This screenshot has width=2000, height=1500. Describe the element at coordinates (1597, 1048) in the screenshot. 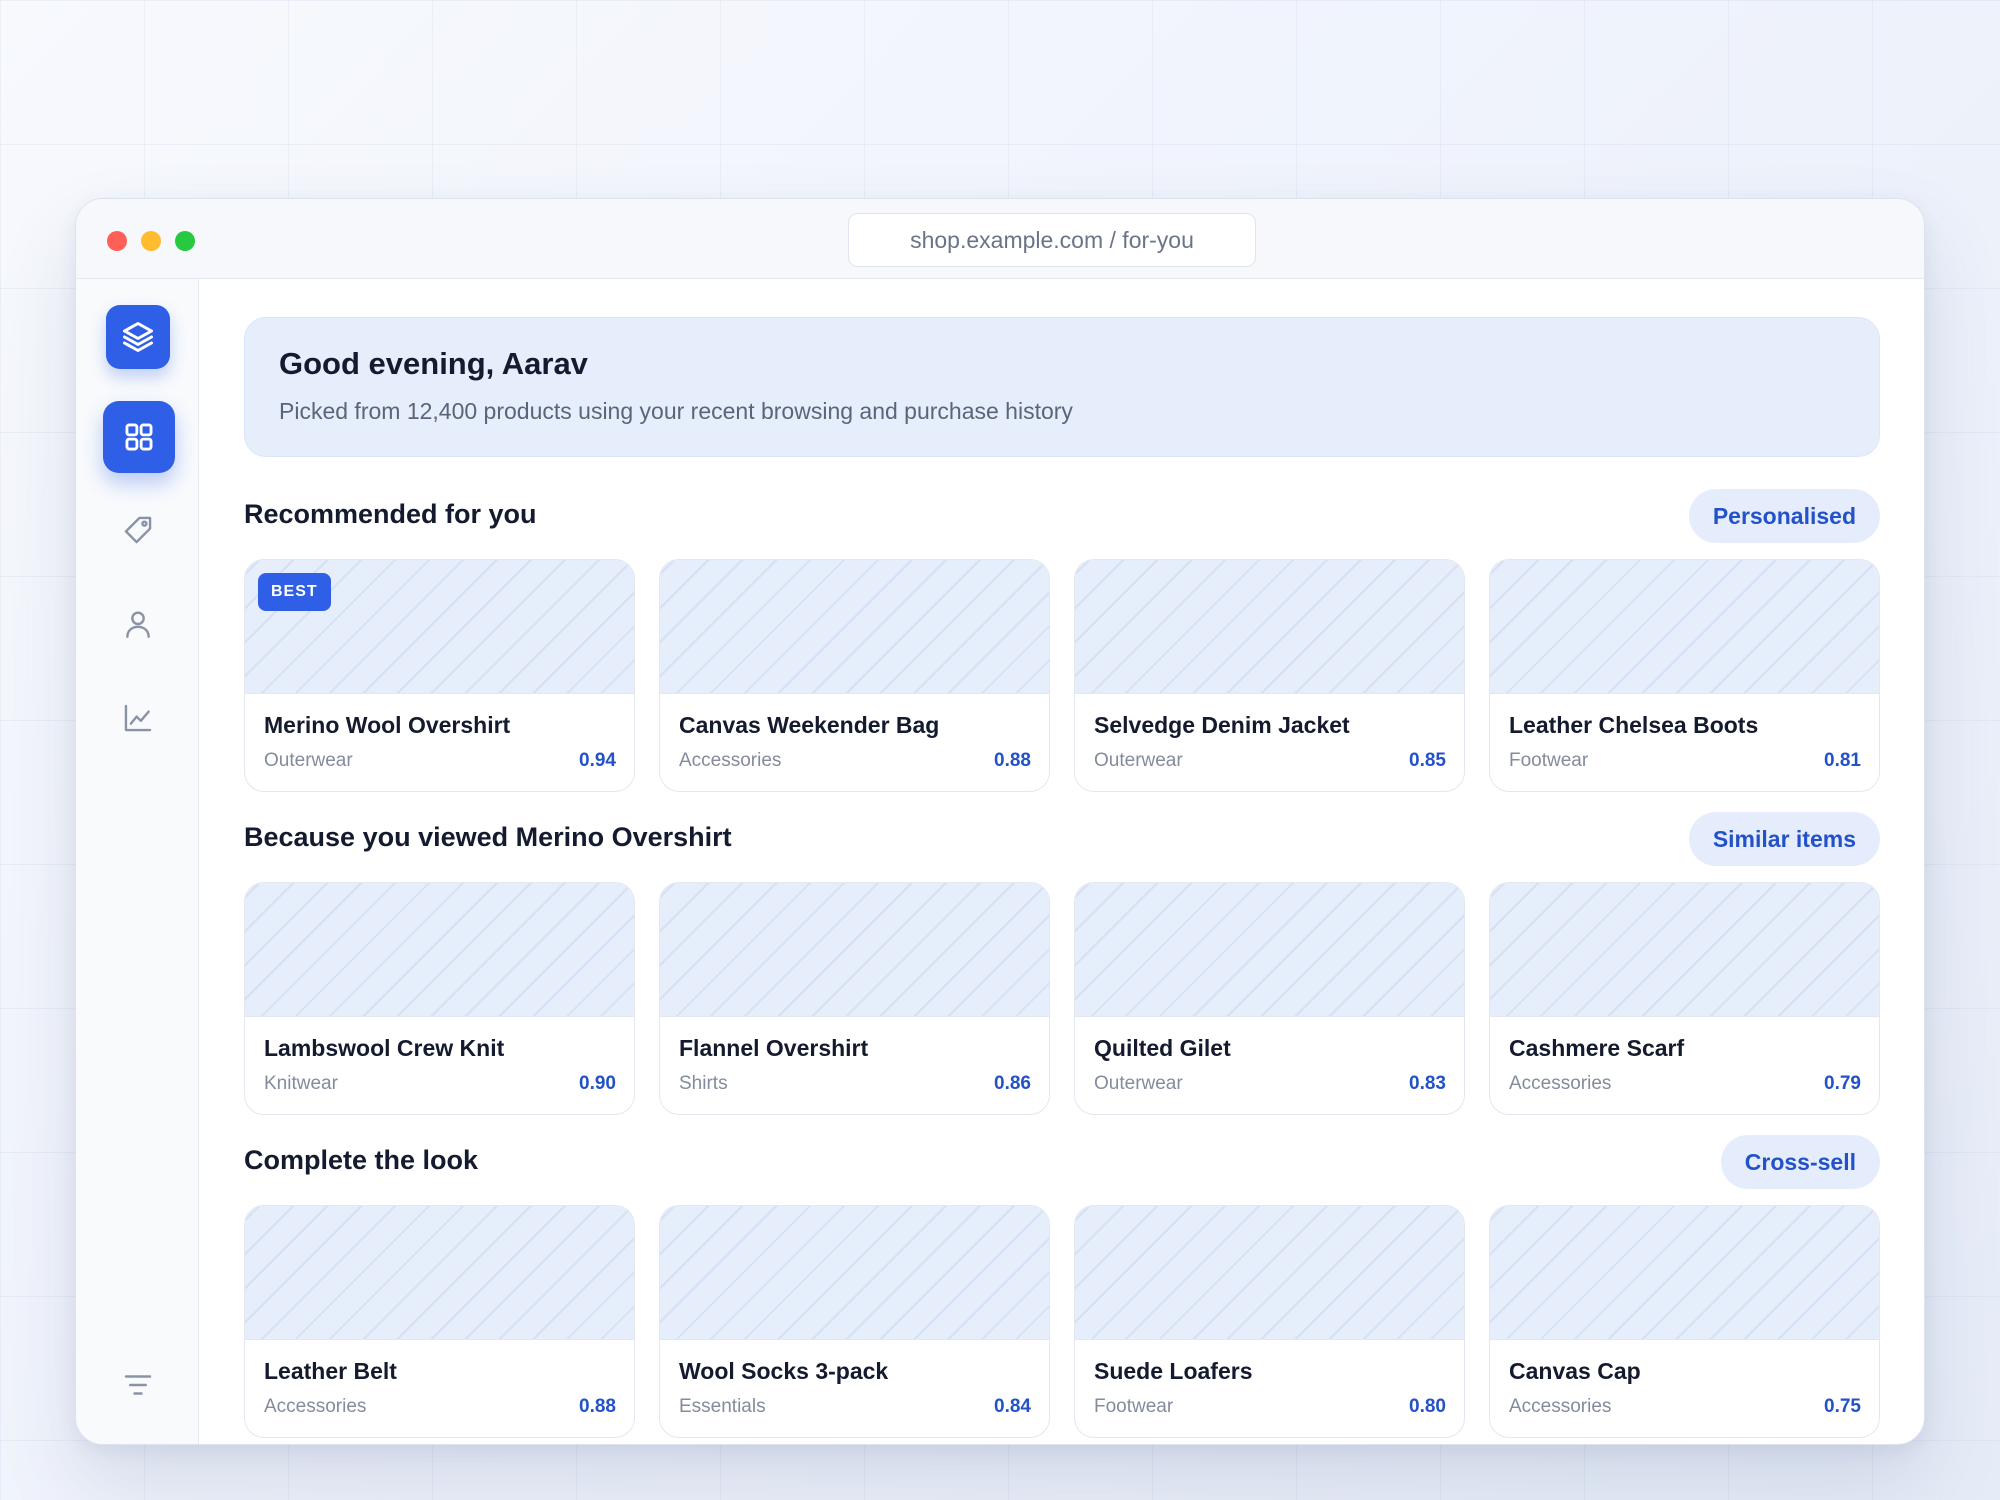

I see `product-name: Cashmere Scarf` at that location.